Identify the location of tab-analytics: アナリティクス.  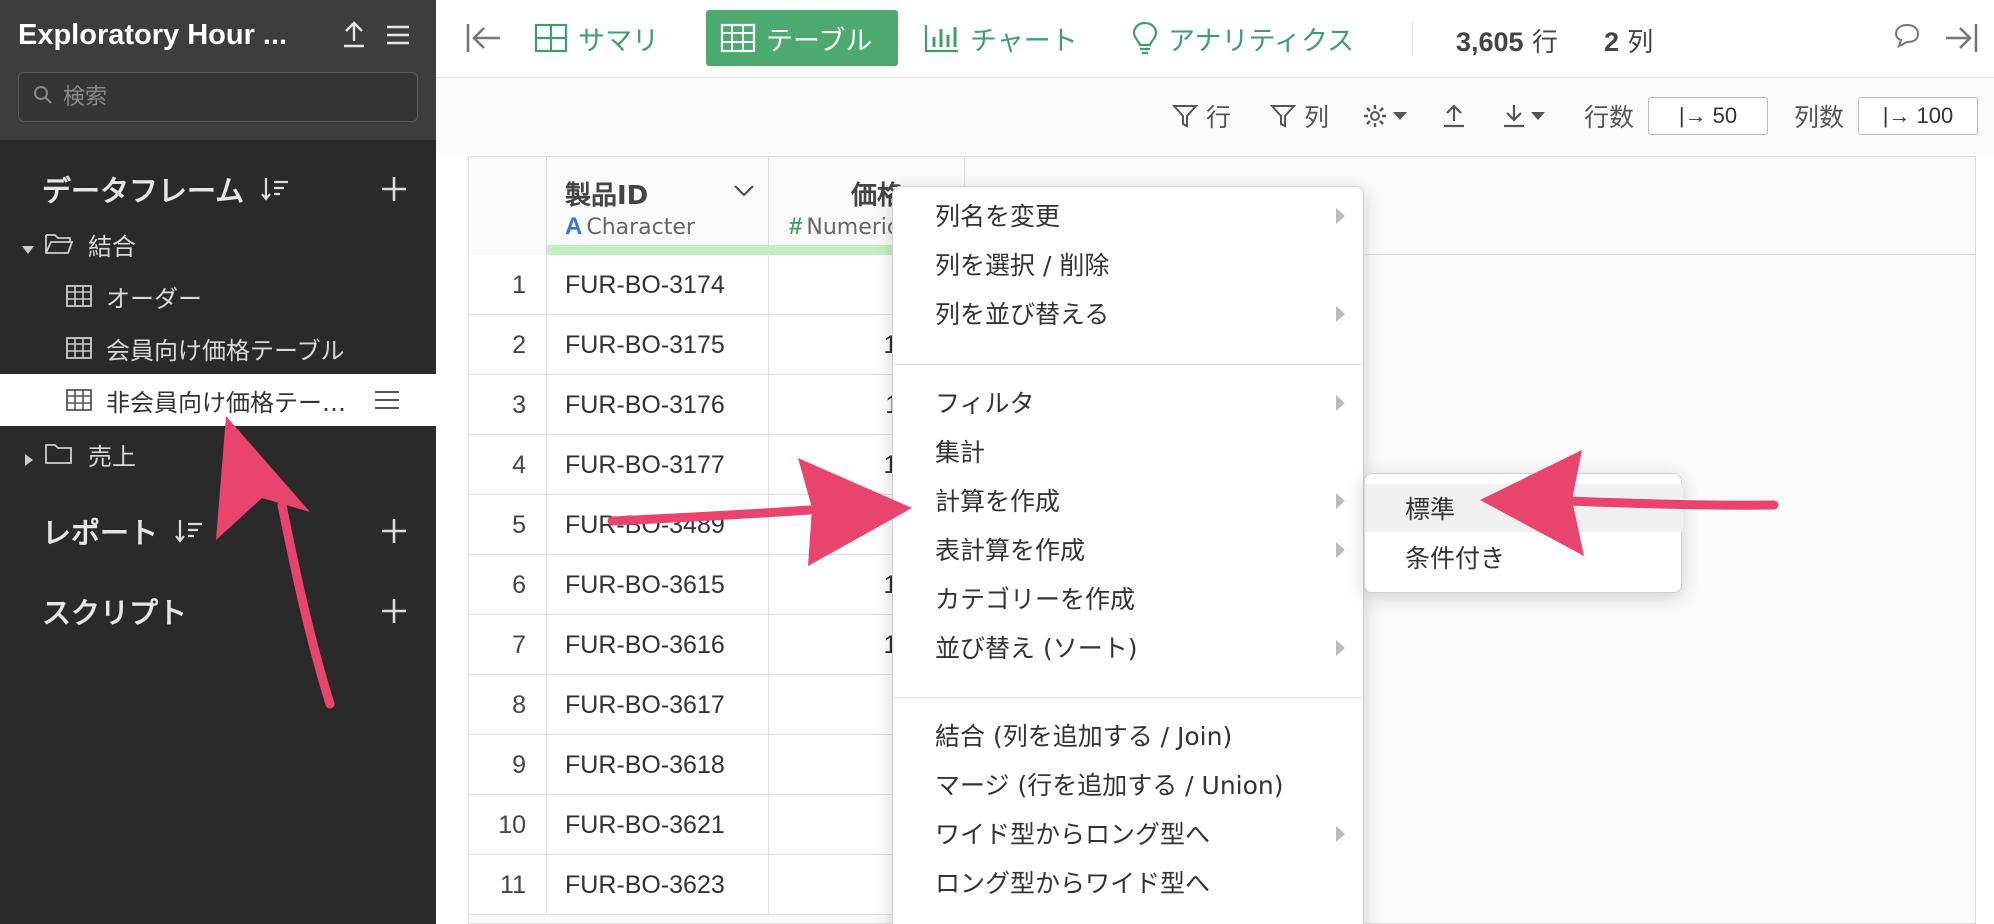
(1243, 38).